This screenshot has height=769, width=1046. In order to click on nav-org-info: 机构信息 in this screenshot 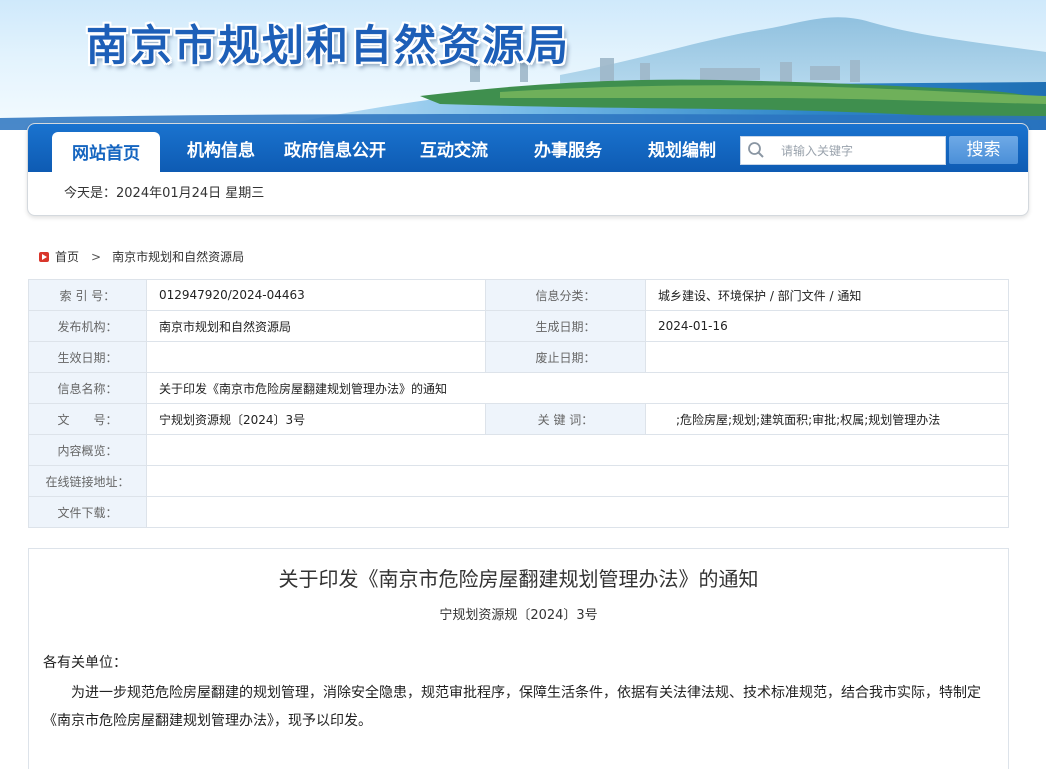, I will do `click(221, 148)`.